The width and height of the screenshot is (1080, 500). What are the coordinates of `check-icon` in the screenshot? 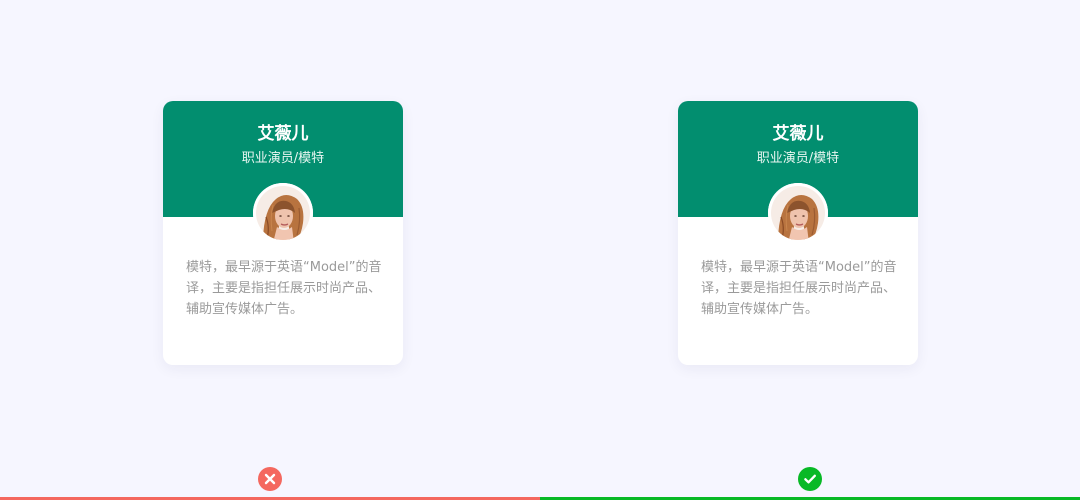 It's located at (810, 479).